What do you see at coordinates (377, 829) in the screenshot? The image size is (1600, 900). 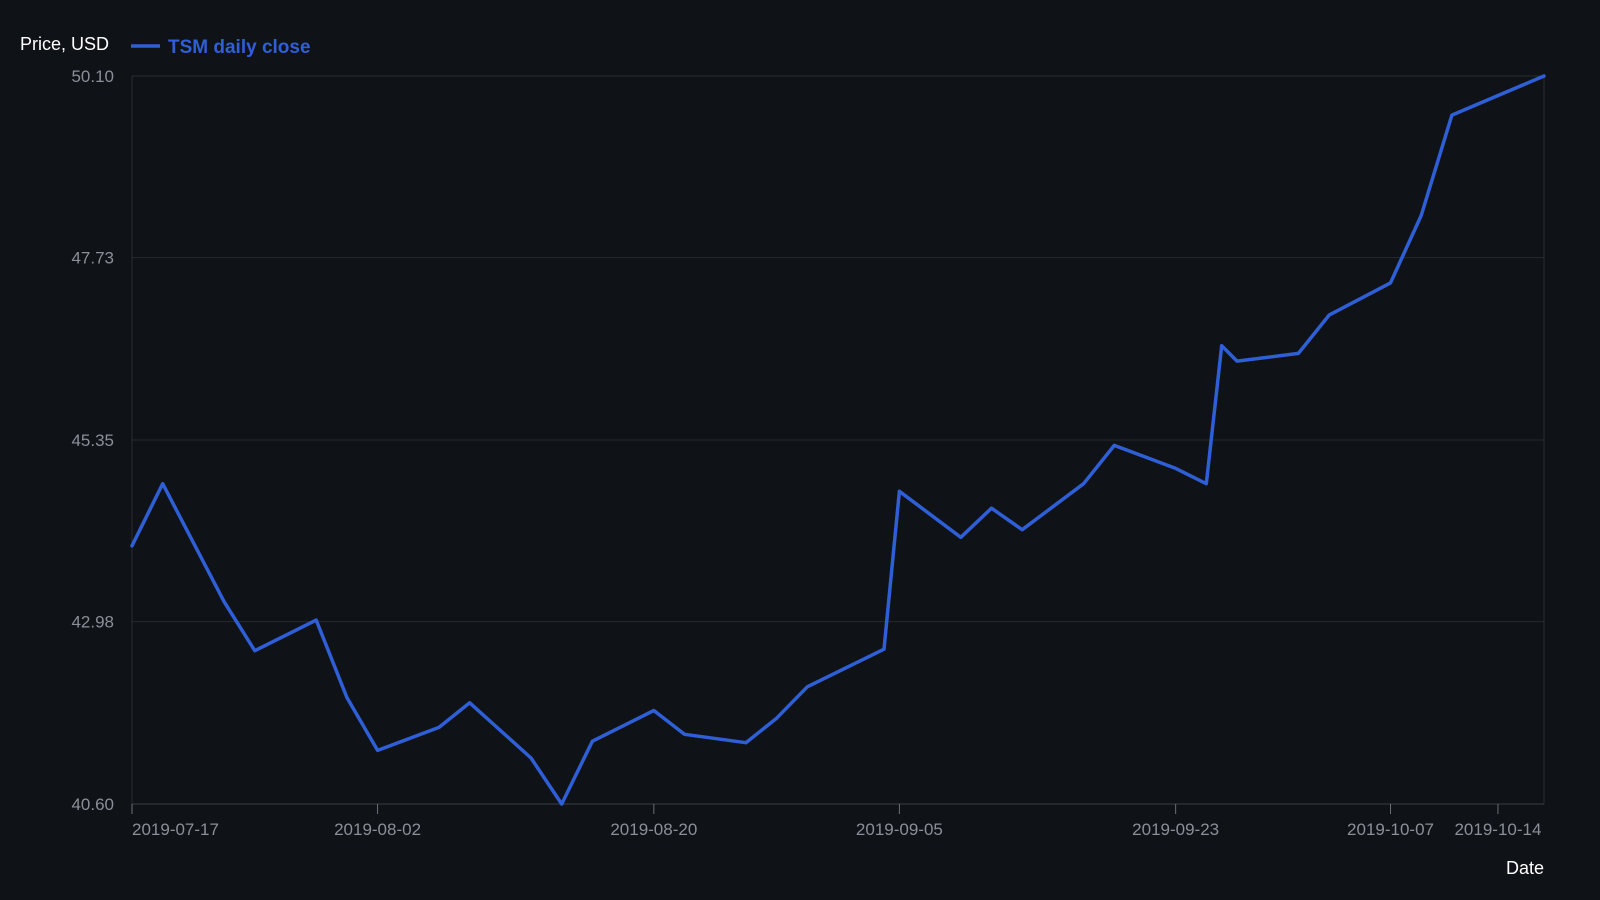 I see `x-tick-label: 2019-08-02` at bounding box center [377, 829].